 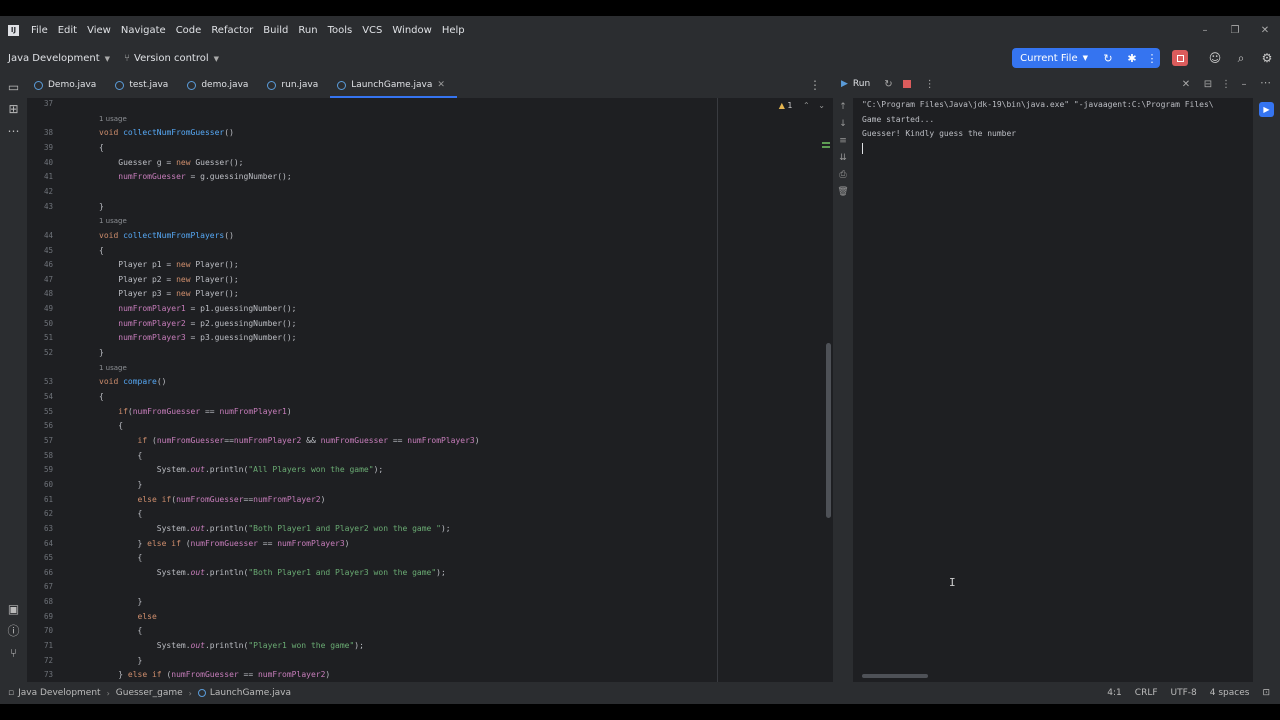 I want to click on stop-icon, so click(x=906, y=84).